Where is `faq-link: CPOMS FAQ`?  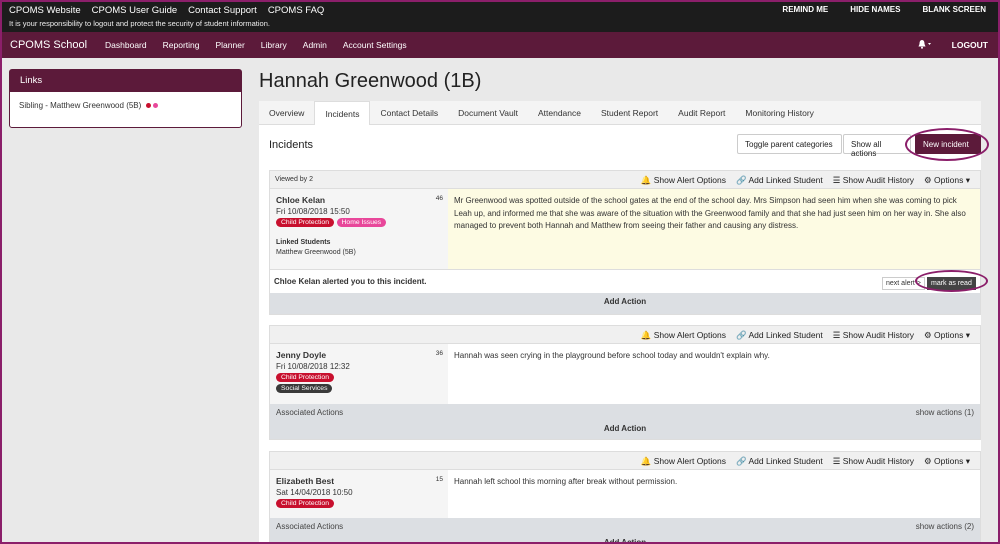
faq-link: CPOMS FAQ is located at coordinates (296, 10).